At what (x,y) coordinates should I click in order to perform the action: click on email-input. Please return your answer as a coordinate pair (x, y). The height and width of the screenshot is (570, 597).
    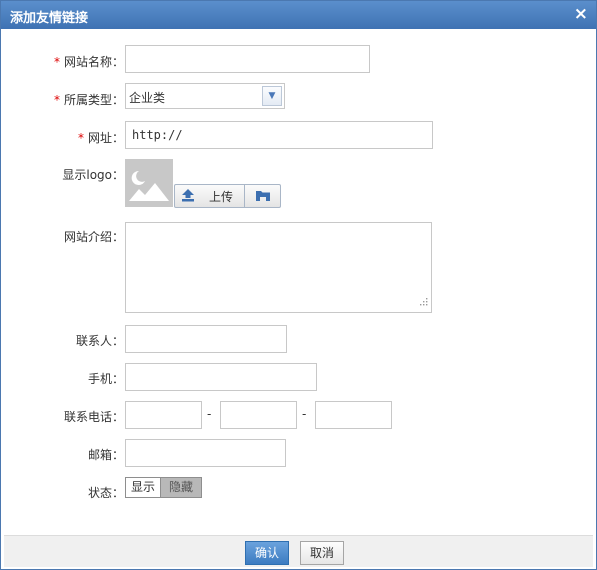
    Looking at the image, I should click on (205, 453).